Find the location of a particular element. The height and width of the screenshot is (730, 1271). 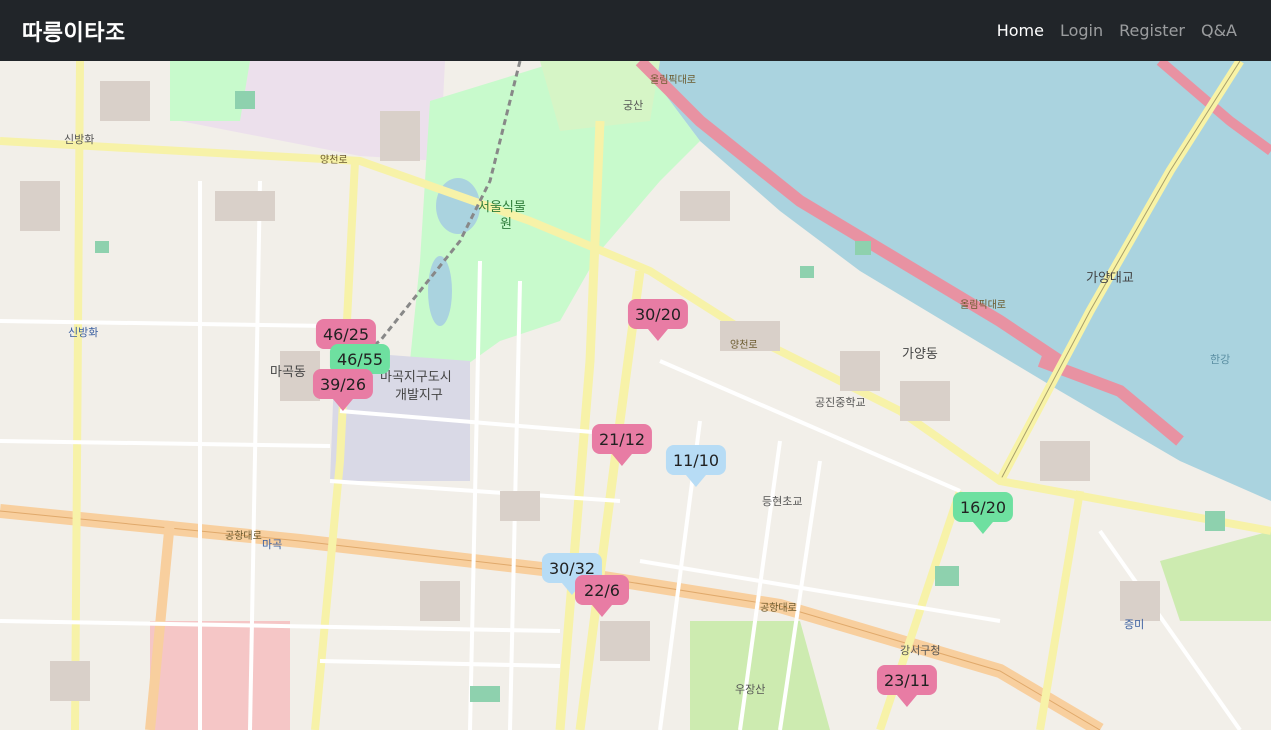

marker-label: 23/11 is located at coordinates (907, 680).